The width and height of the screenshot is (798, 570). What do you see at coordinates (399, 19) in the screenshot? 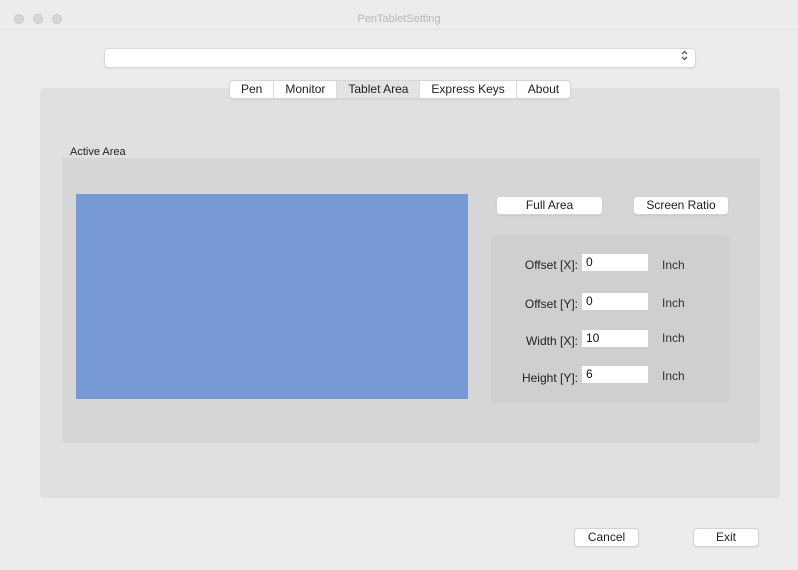
I see `window-title: PenTabletSetting` at bounding box center [399, 19].